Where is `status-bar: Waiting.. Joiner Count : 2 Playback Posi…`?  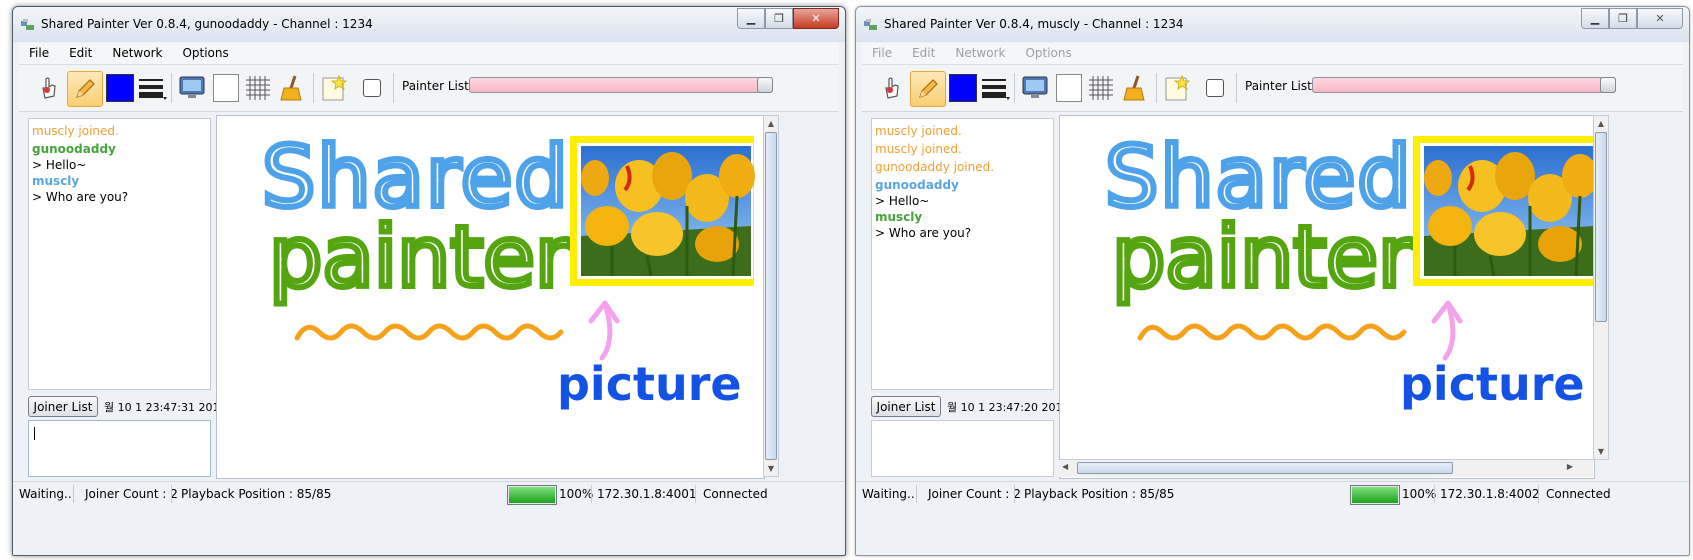
status-bar: Waiting.. Joiner Count : 2 Playback Posi… is located at coordinates (1272, 493).